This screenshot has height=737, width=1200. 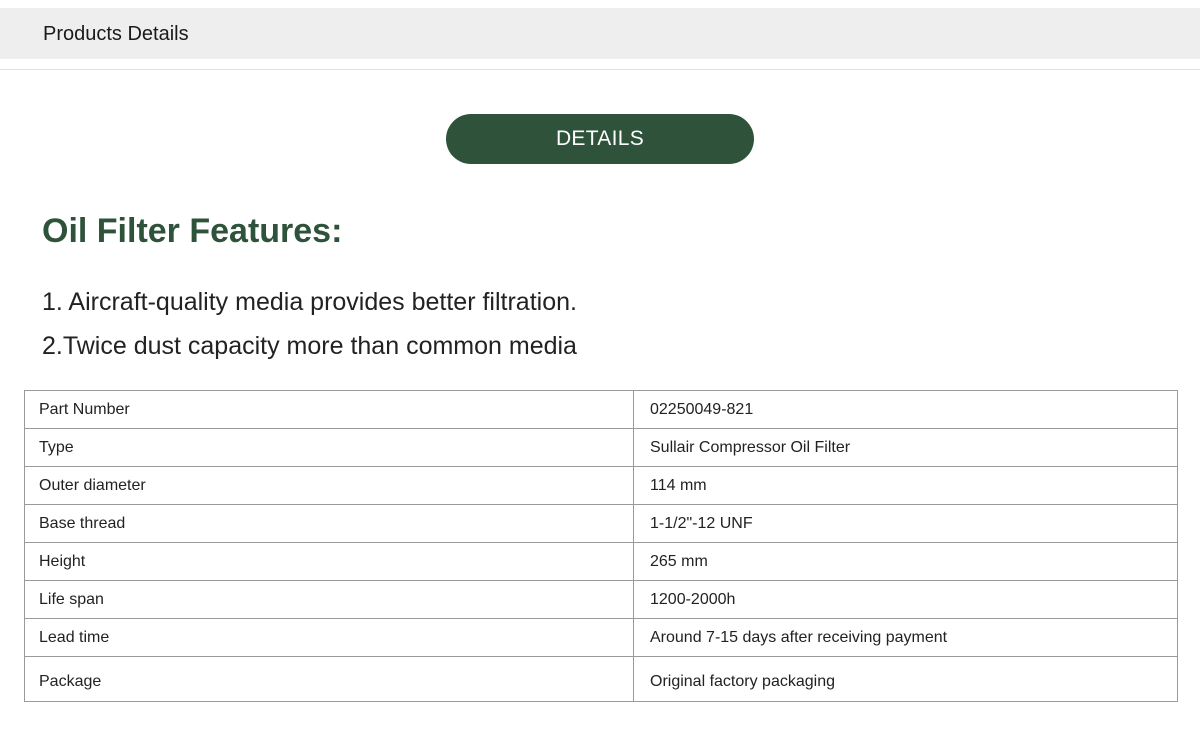 What do you see at coordinates (329, 599) in the screenshot?
I see `spec-label: Life span` at bounding box center [329, 599].